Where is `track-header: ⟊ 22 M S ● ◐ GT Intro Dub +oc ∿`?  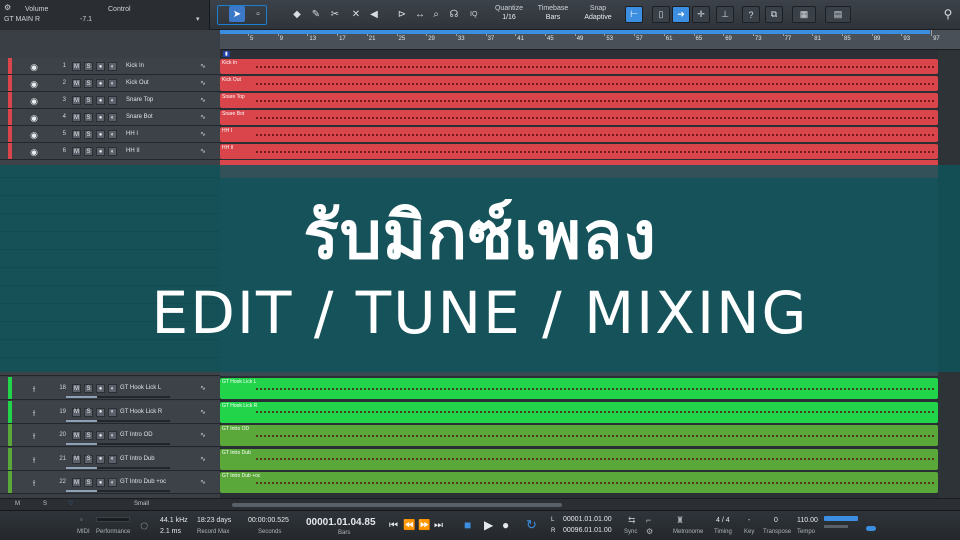
track-header: ⟊ 22 M S ● ◐ GT Intro Dub +oc ∿ is located at coordinates (110, 482).